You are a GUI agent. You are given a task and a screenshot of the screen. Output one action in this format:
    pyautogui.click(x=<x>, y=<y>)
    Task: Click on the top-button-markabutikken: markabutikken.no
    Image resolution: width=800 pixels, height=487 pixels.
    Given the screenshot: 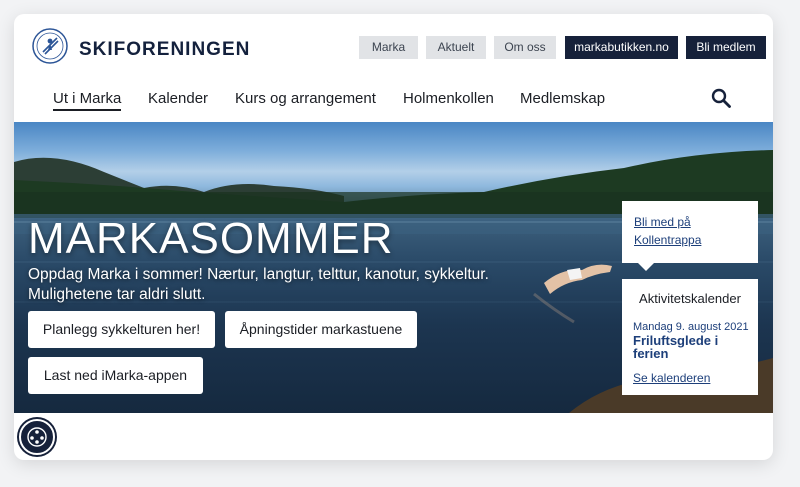 What is the action you would take?
    pyautogui.click(x=621, y=47)
    